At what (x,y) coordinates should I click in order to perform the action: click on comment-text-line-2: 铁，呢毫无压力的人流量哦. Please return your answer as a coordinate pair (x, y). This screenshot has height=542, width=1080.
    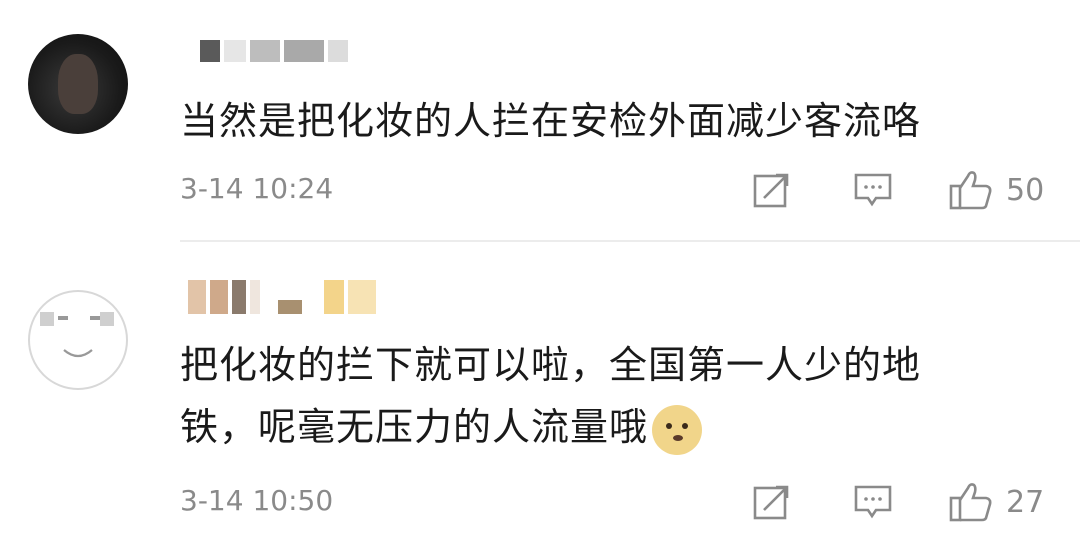
    Looking at the image, I should click on (441, 427).